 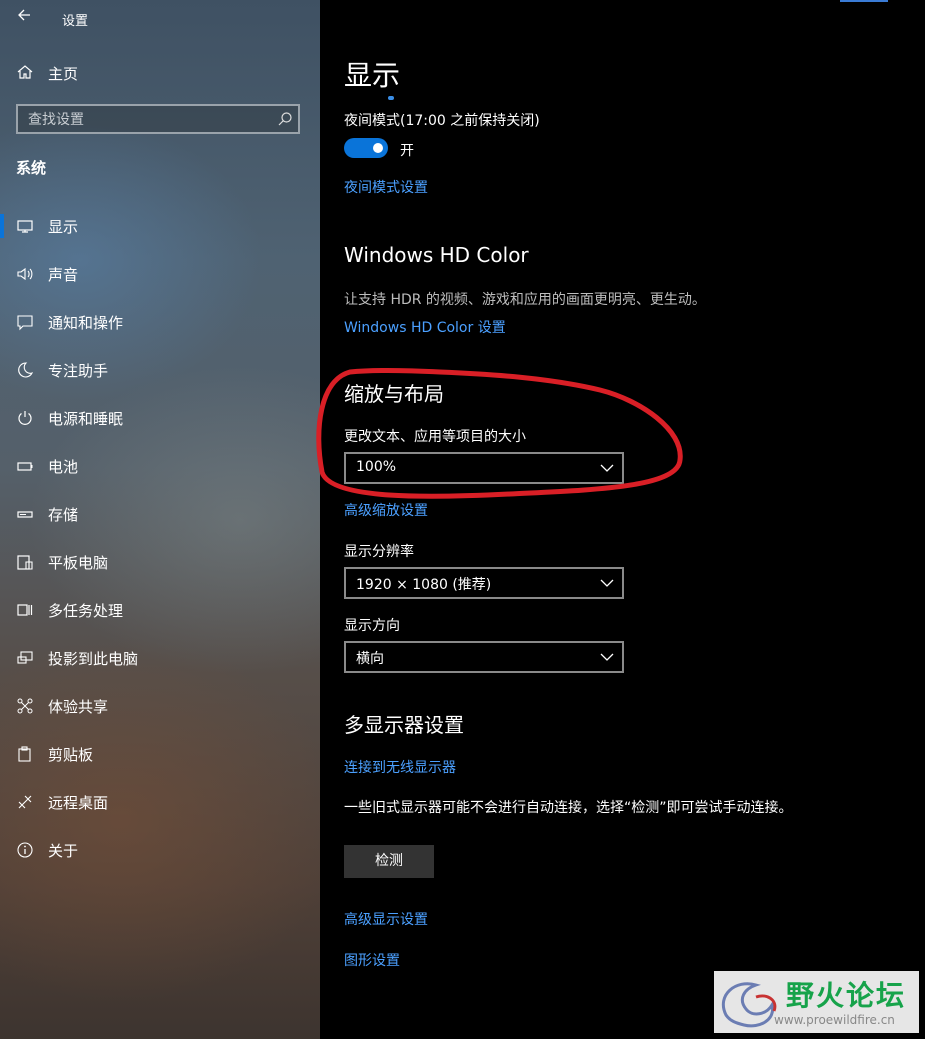 I want to click on page-title: 显示, so click(x=372, y=75).